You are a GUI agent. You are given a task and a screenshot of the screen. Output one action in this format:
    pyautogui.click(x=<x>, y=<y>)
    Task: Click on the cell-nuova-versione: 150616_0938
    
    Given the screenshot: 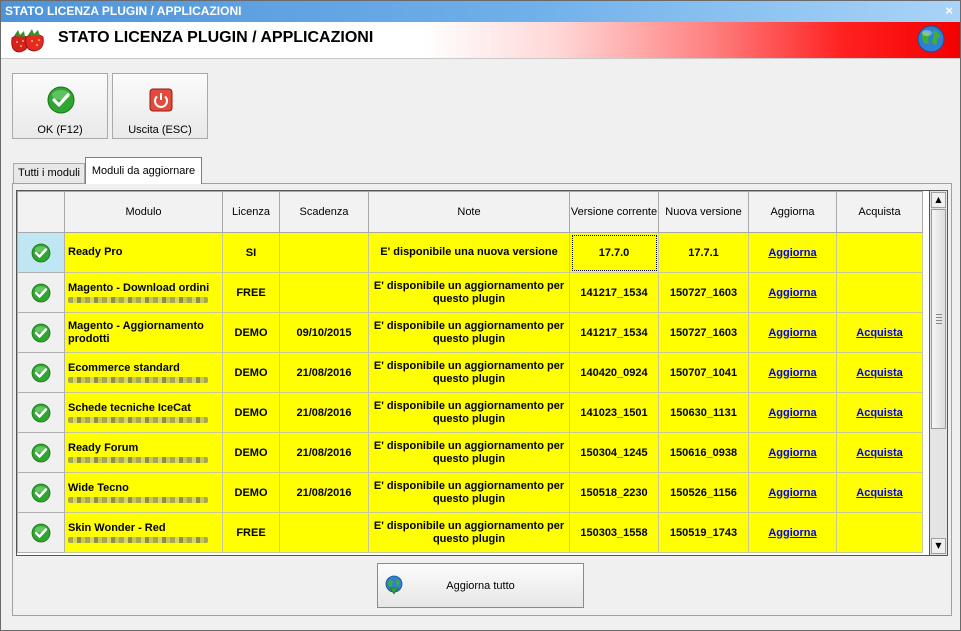 What is the action you would take?
    pyautogui.click(x=703, y=452)
    